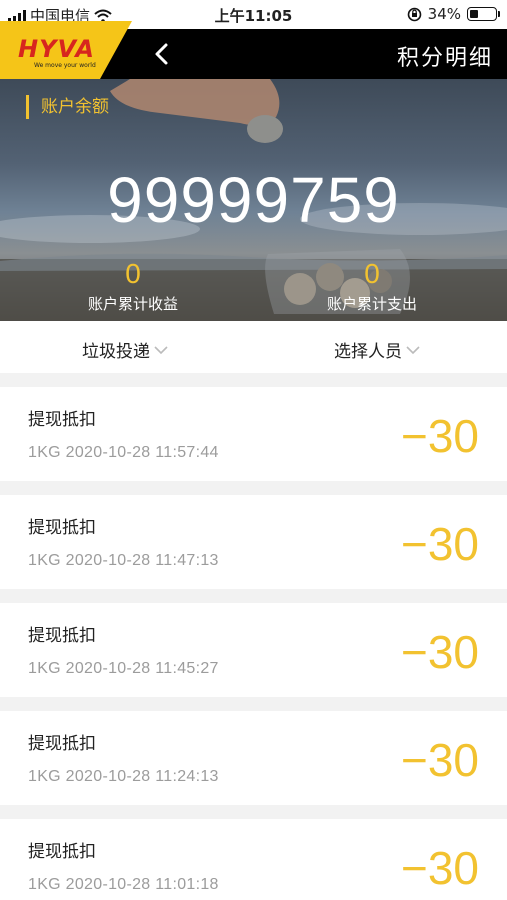 This screenshot has height=900, width=507. I want to click on record-meta: 1KG 2020-10-28 11:47:13, so click(123, 560).